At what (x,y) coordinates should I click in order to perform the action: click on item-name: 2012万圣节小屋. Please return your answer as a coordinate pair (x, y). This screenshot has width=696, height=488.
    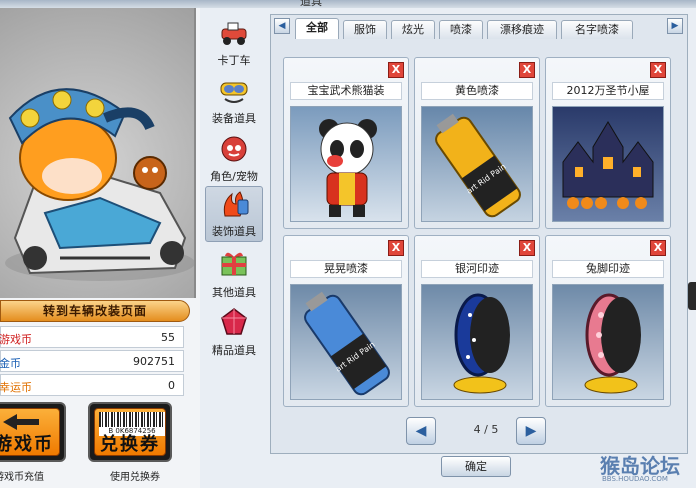
    Looking at the image, I should click on (608, 91).